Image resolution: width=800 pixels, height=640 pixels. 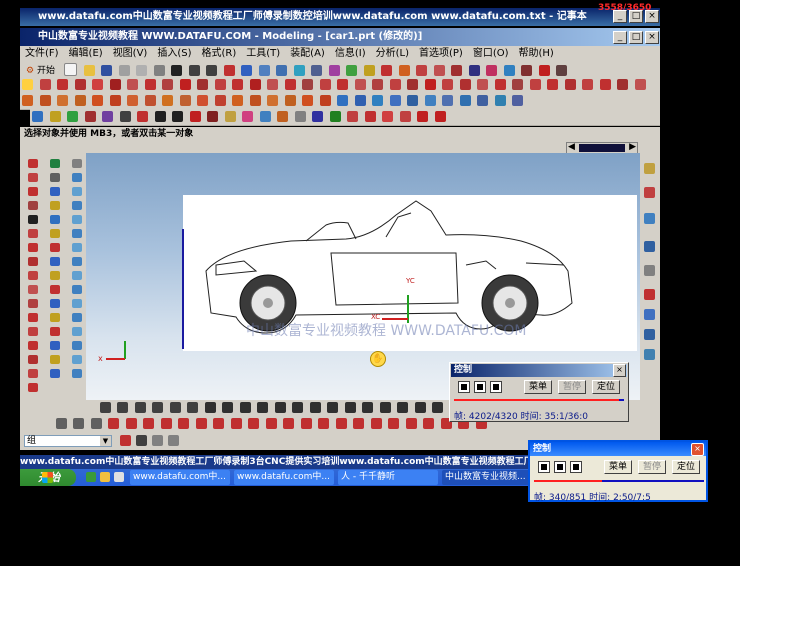 I want to click on sketch-line-icon, so click(x=210, y=407).